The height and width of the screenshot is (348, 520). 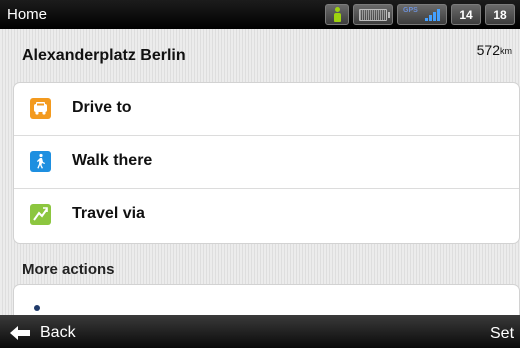 I want to click on bottom-bar: Back Set, so click(x=260, y=331).